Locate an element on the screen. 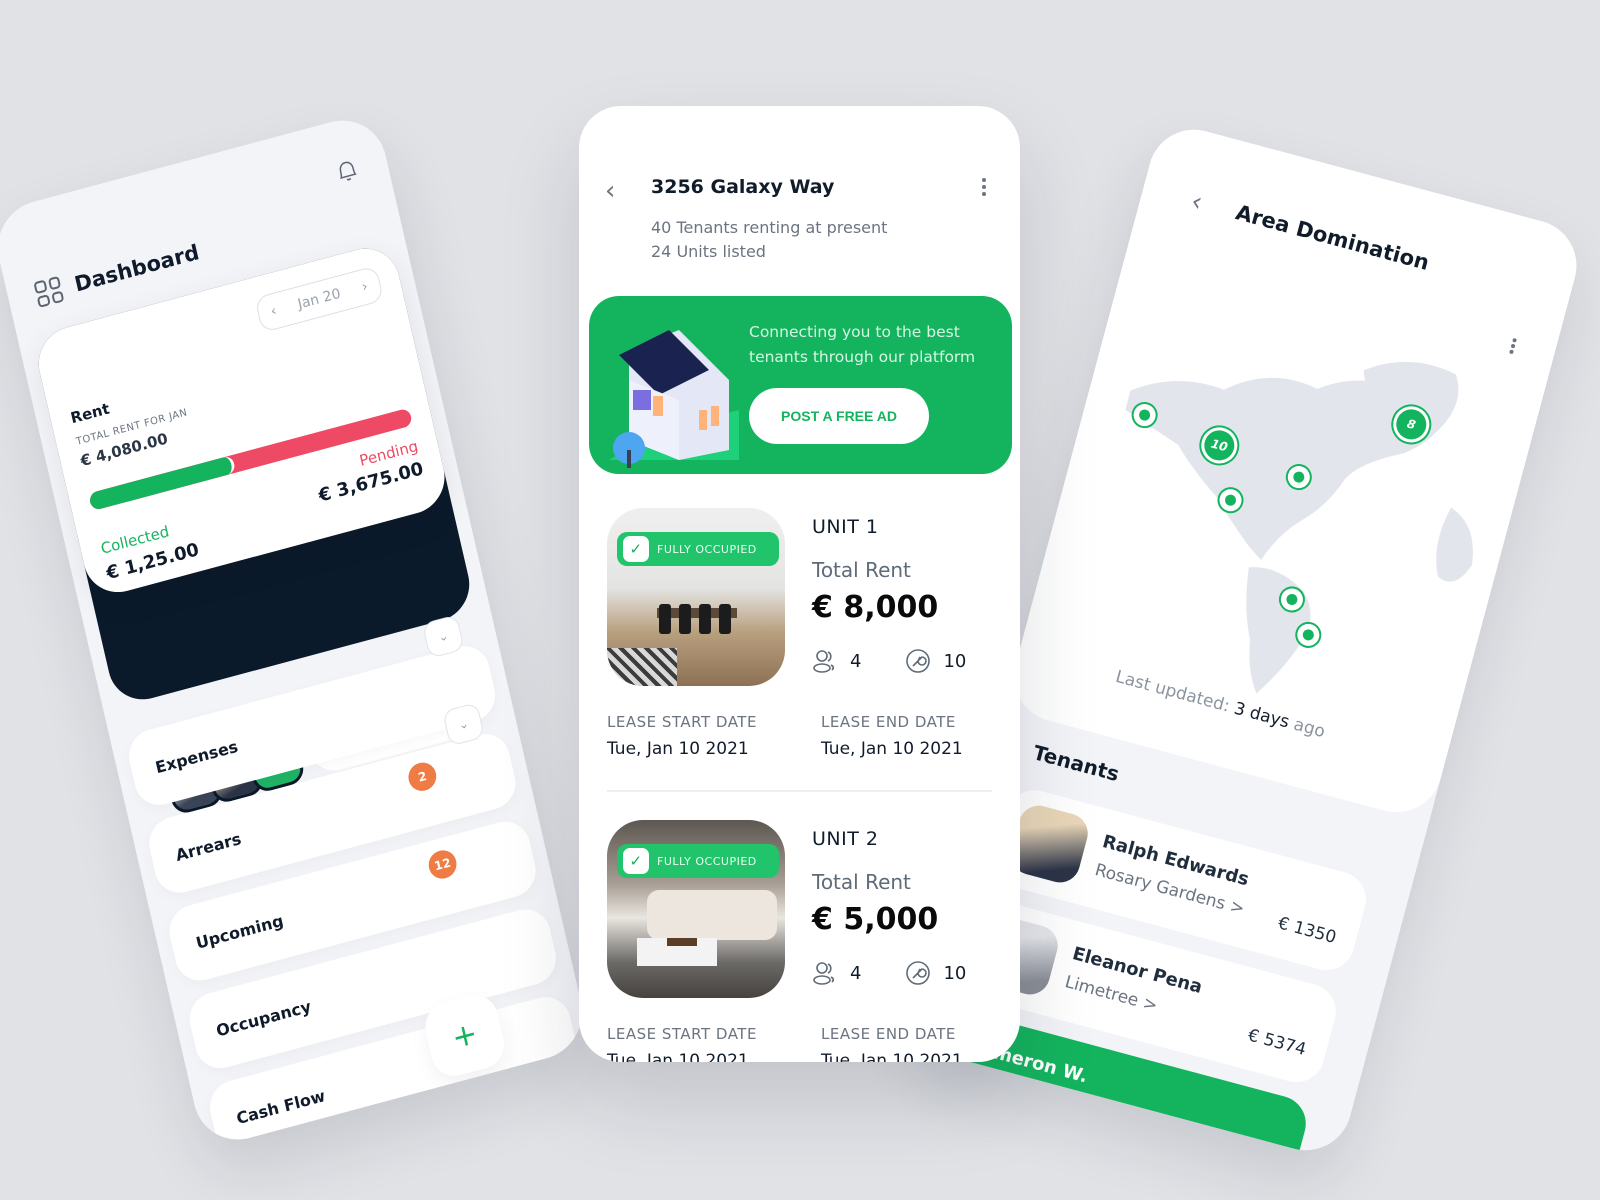 The image size is (1600, 1200). menu-item-label: Arrears is located at coordinates (208, 846).